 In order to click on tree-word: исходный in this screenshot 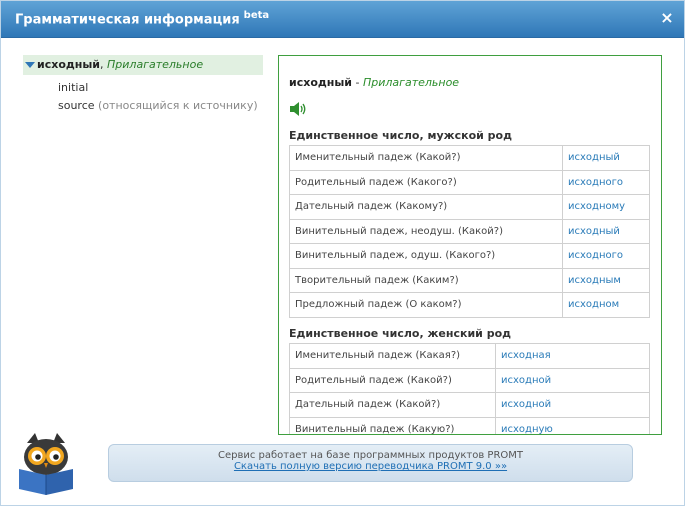, I will do `click(69, 64)`.